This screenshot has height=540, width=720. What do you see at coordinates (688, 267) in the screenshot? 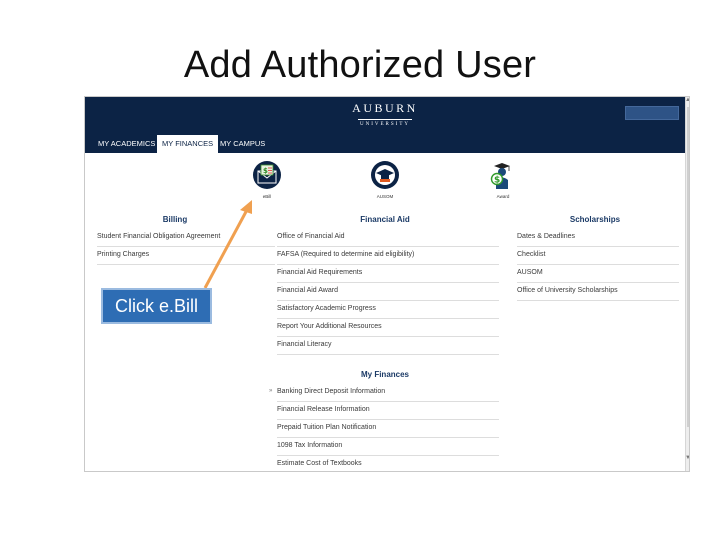
I see `scroll-thumb` at bounding box center [688, 267].